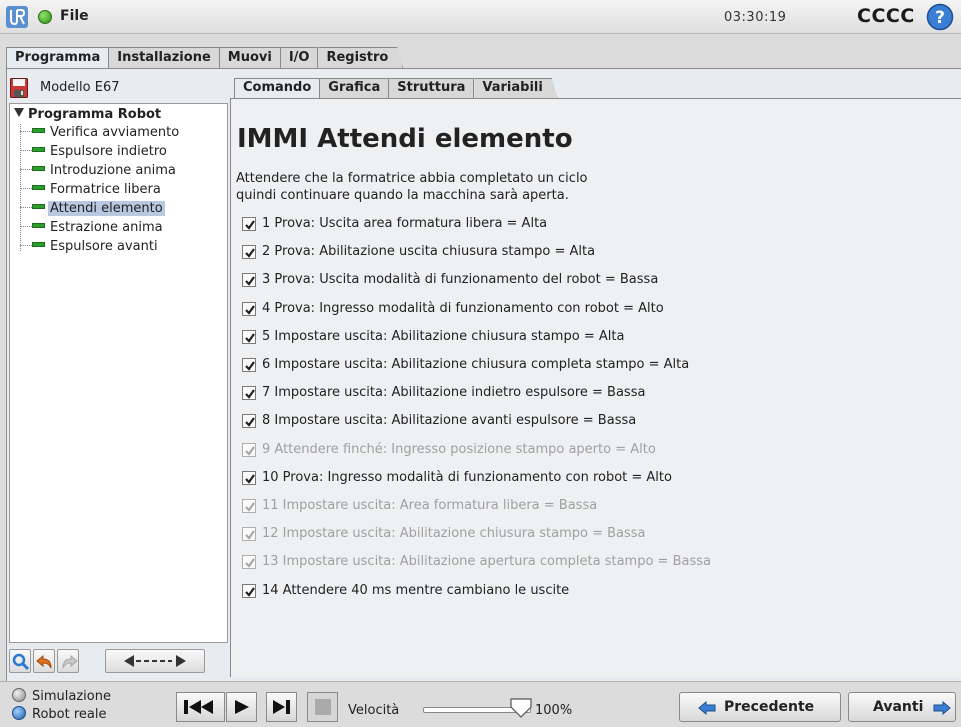 Image resolution: width=961 pixels, height=727 pixels. What do you see at coordinates (322, 707) in the screenshot?
I see `stop-button` at bounding box center [322, 707].